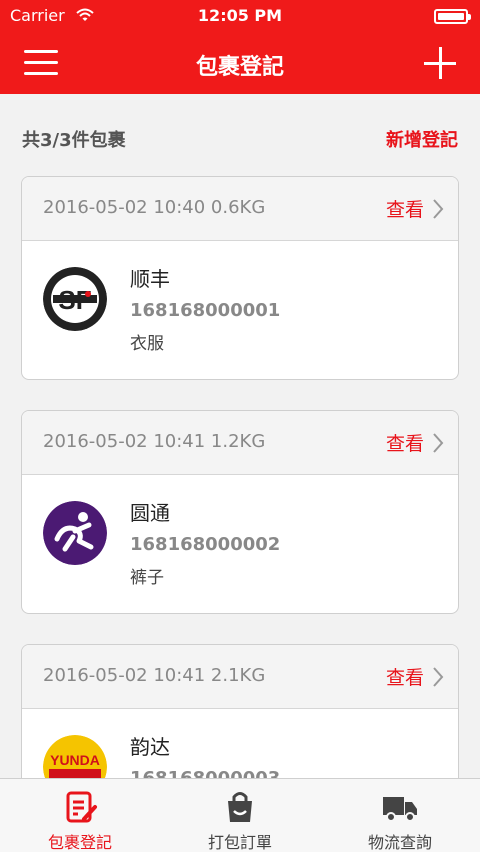 The image size is (480, 852). I want to click on item-description: 衣服, so click(147, 344).